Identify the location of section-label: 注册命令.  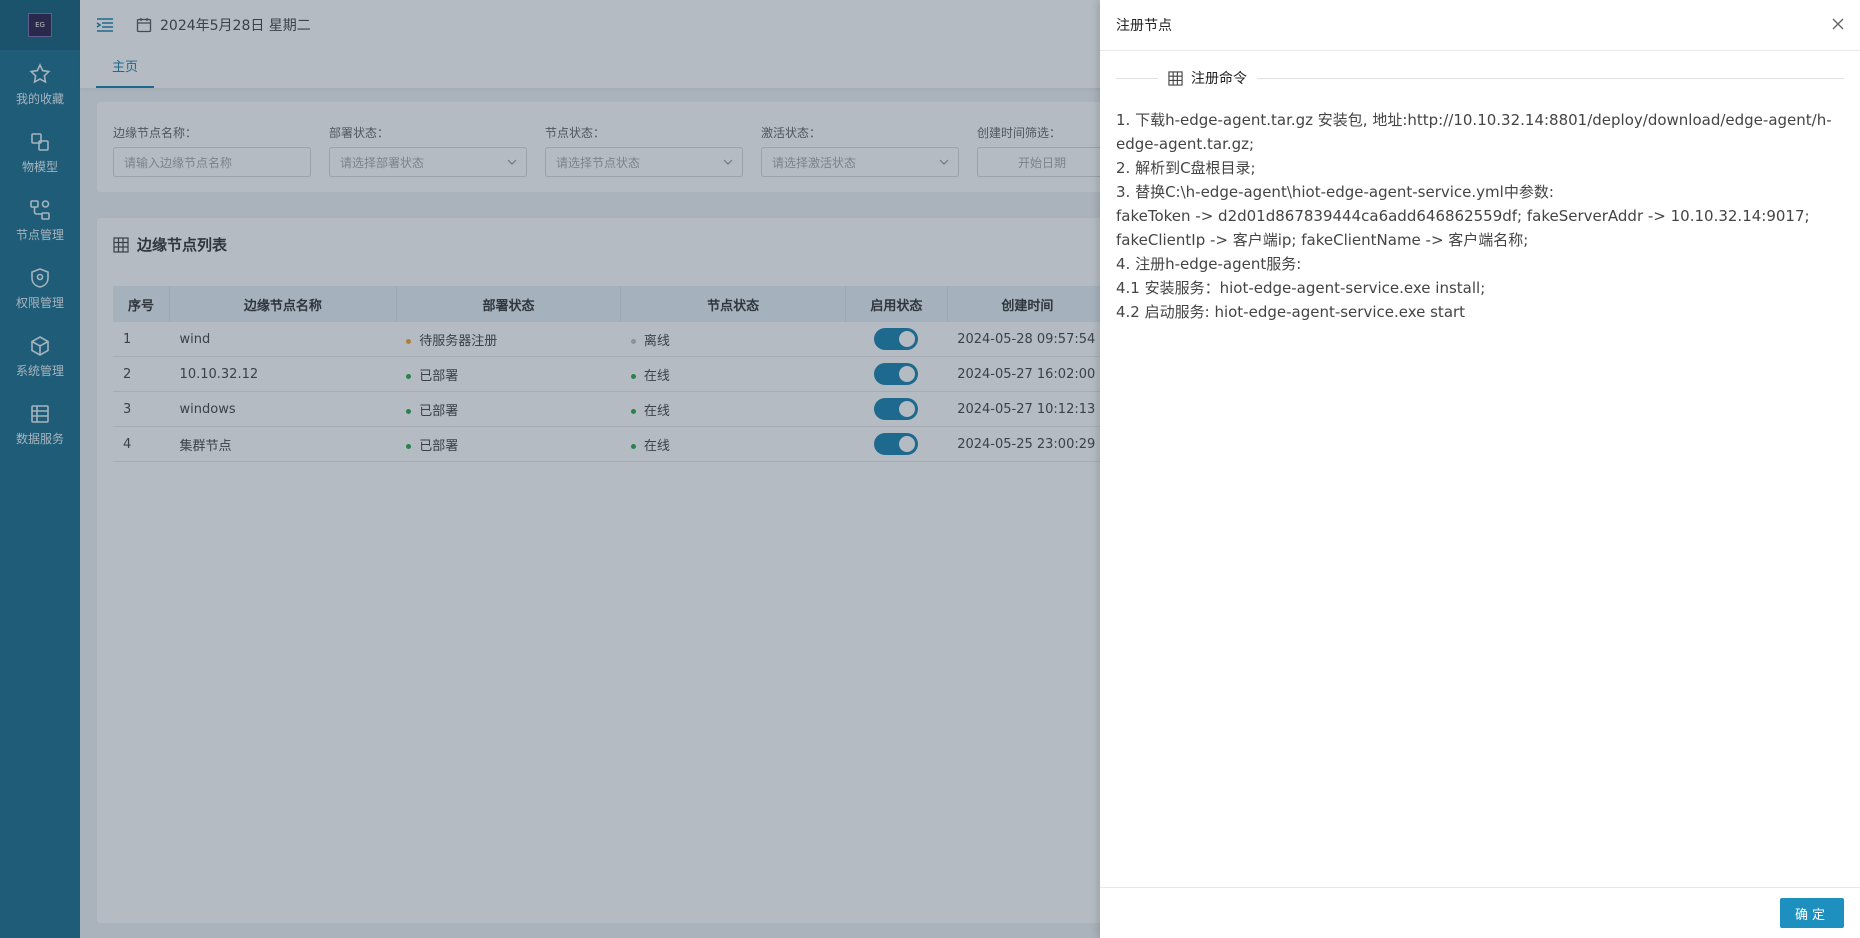
(1207, 78).